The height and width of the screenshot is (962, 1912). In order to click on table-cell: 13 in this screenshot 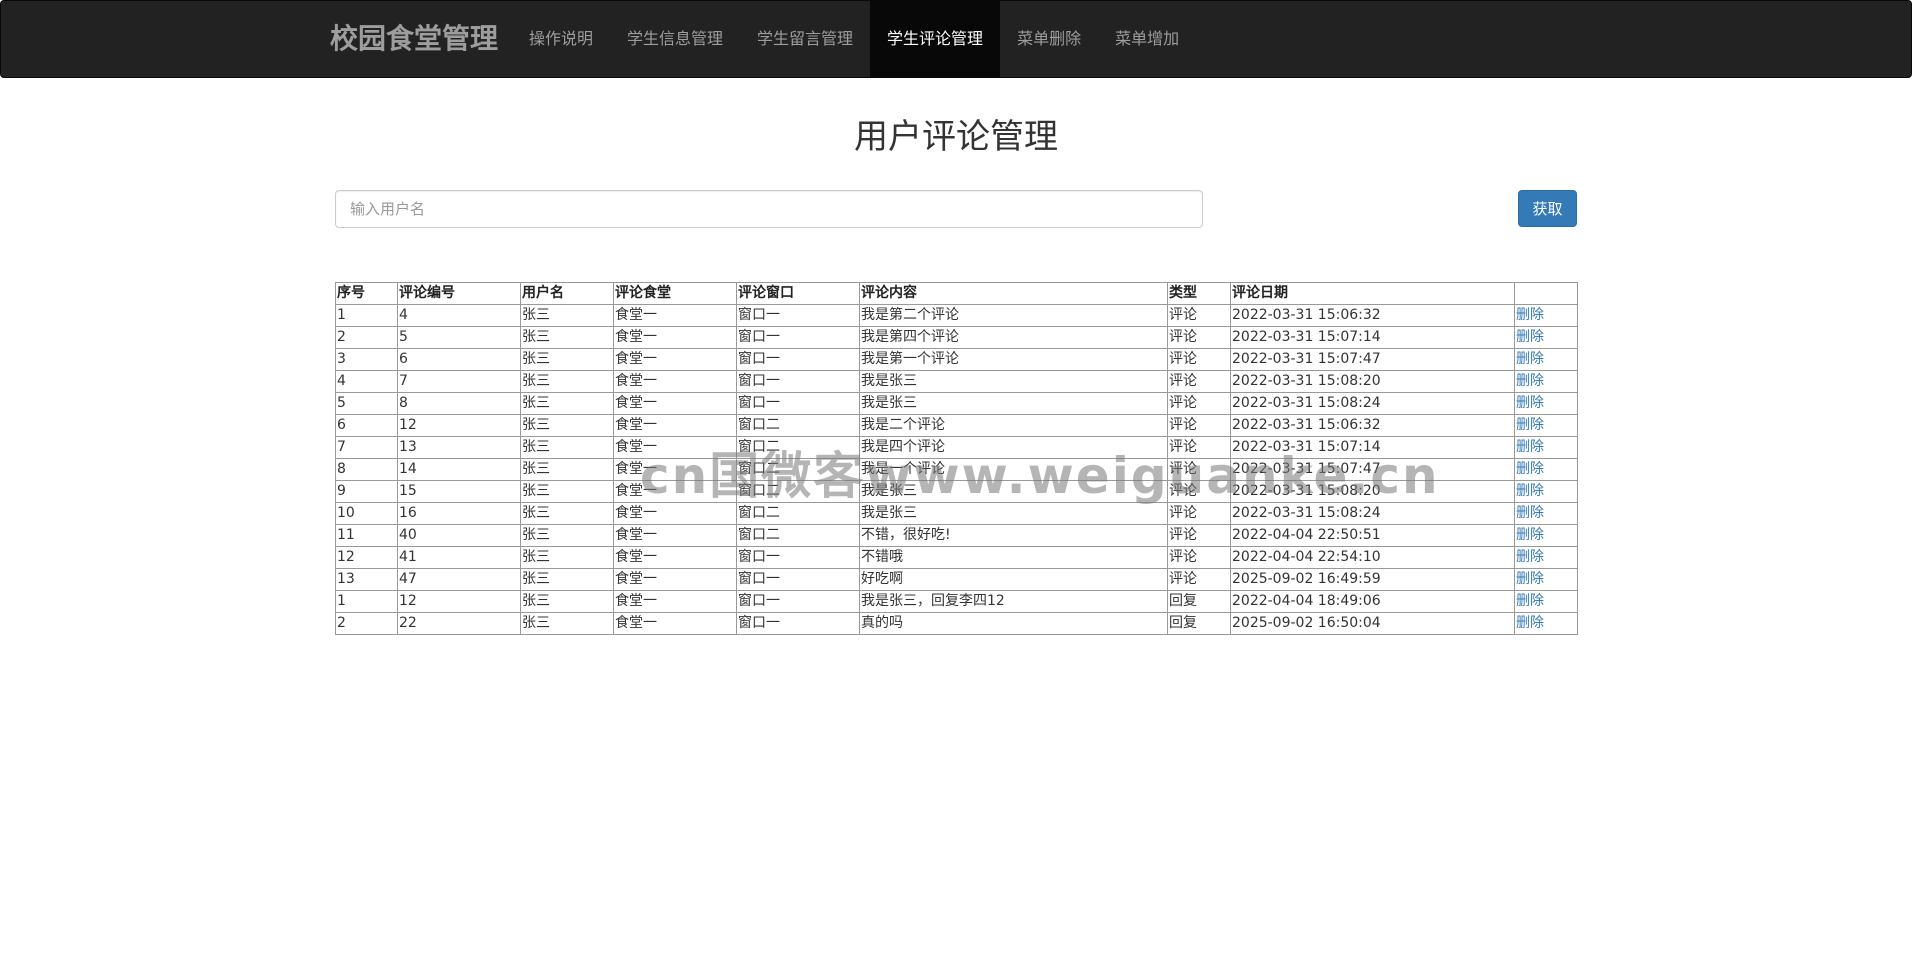, I will do `click(366, 579)`.